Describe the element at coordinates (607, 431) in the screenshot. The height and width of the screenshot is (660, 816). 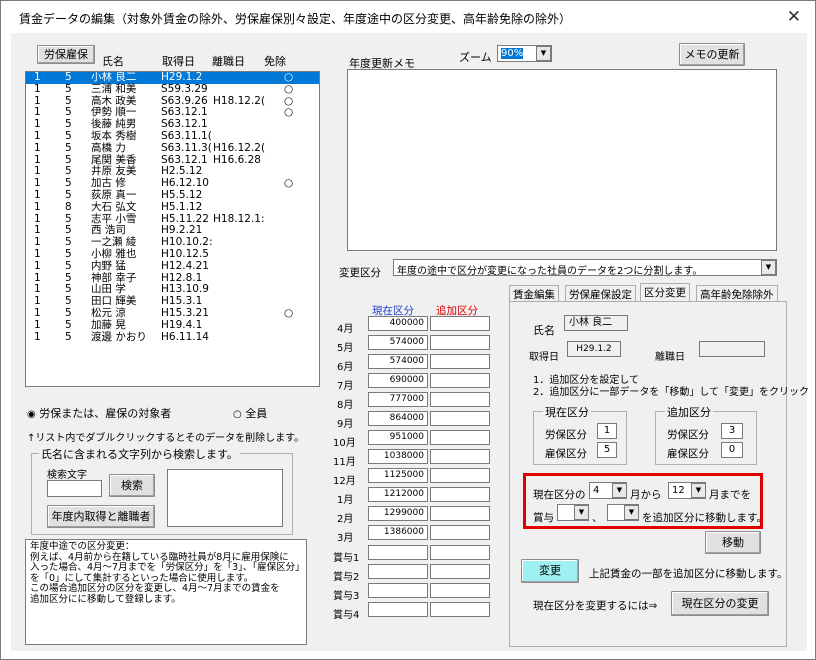
I see `cur-rousa-value: 1` at that location.